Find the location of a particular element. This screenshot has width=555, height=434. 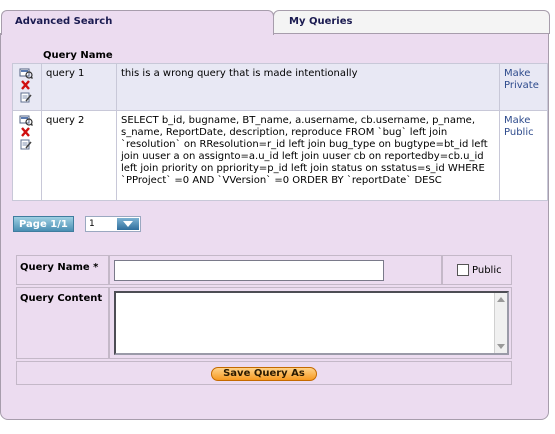

public-label: Public is located at coordinates (487, 270).